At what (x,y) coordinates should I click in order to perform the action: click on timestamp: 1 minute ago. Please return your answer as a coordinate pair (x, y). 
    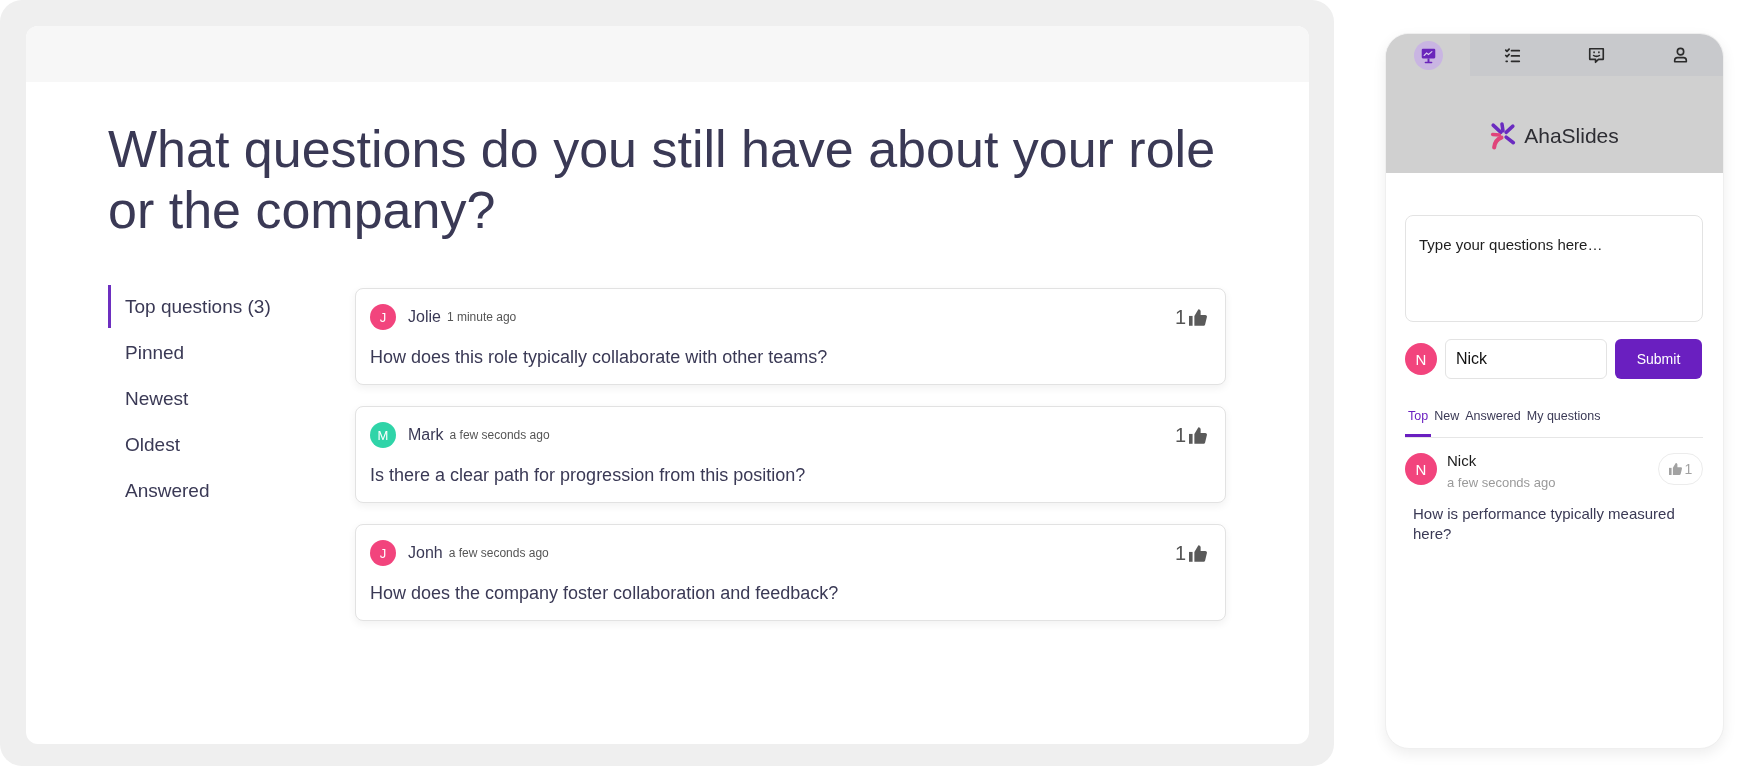
    Looking at the image, I should click on (481, 317).